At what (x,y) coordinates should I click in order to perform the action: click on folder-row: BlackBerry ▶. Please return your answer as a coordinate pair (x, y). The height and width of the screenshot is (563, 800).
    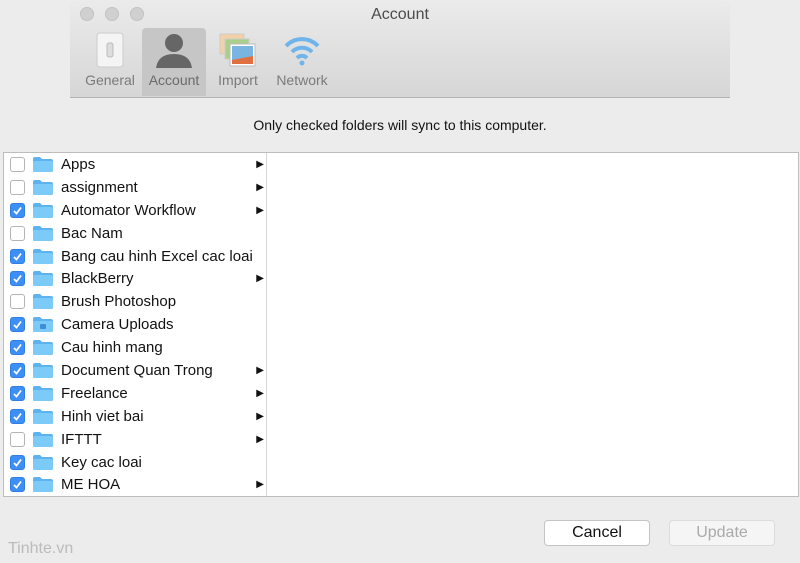
    Looking at the image, I should click on (135, 278).